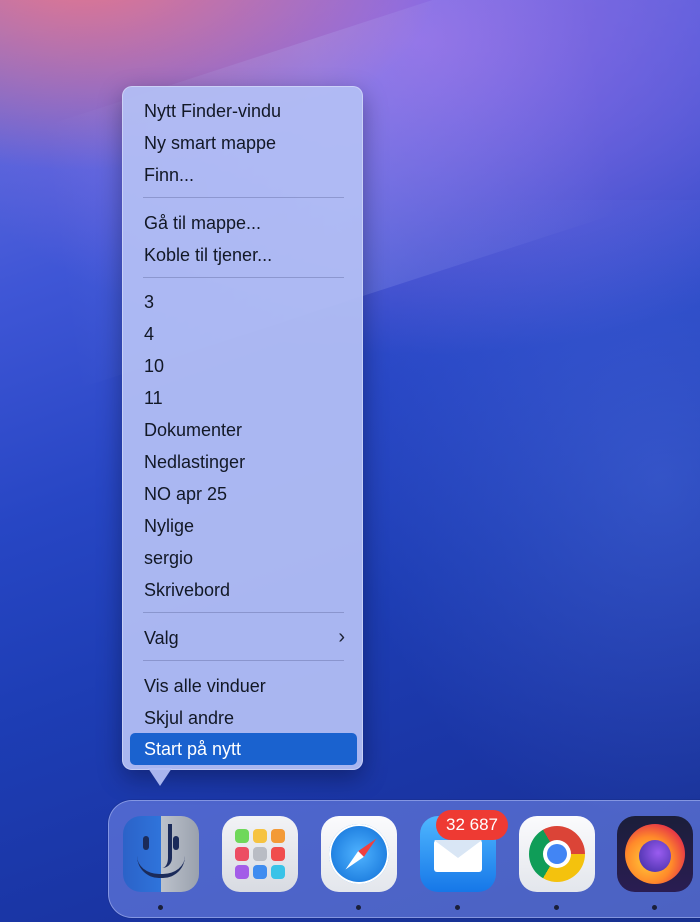 The image size is (700, 922). Describe the element at coordinates (556, 907) in the screenshot. I see `chrome-running-indicator` at that location.